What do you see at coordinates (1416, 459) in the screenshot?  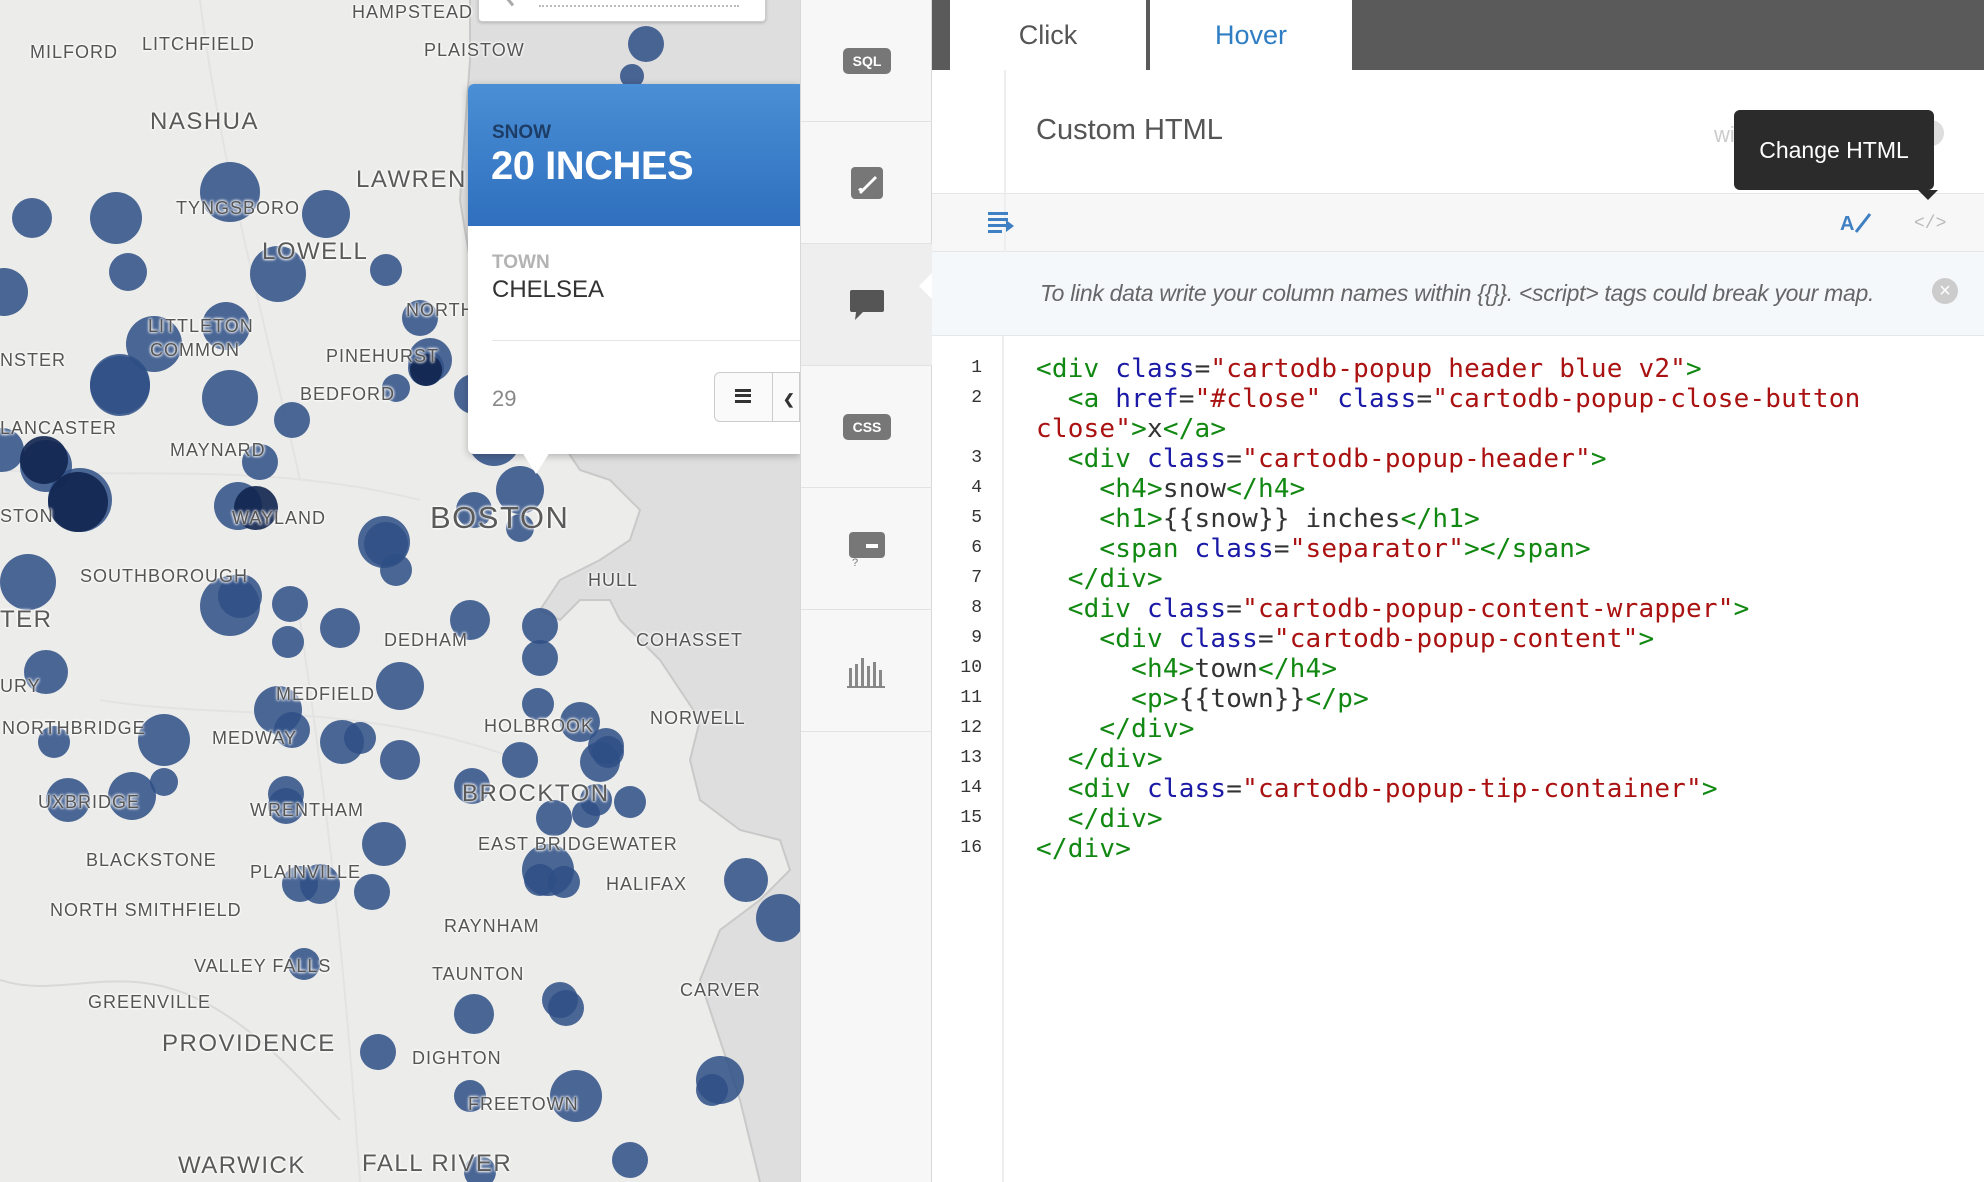 I see `code-token: "cartodb-popup-header"` at bounding box center [1416, 459].